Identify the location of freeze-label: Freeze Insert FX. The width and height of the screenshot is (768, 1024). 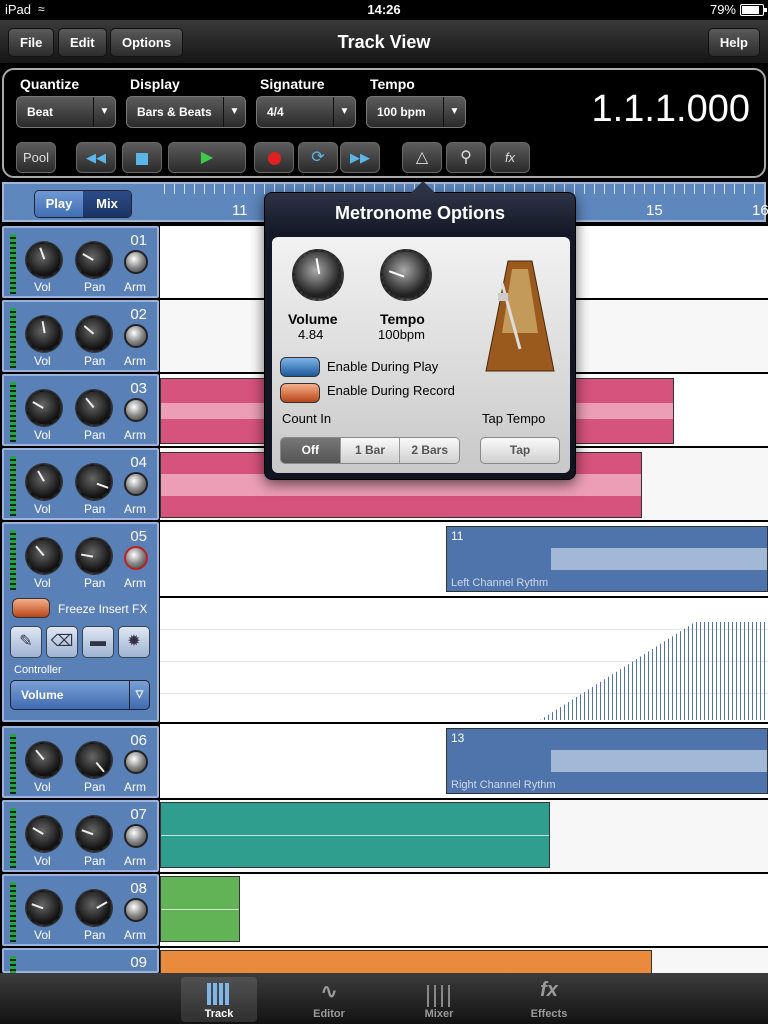
(103, 609).